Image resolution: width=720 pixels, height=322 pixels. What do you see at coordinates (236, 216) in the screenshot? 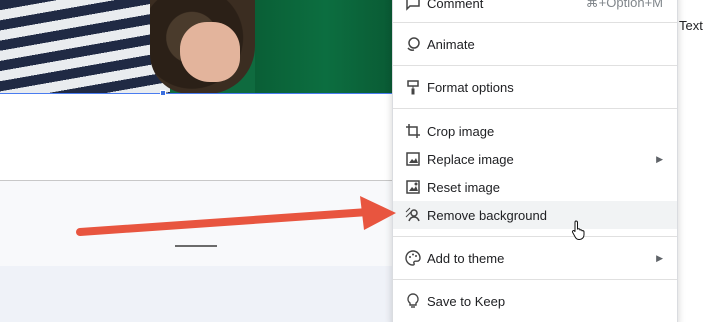
I see `annotation-arrow` at bounding box center [236, 216].